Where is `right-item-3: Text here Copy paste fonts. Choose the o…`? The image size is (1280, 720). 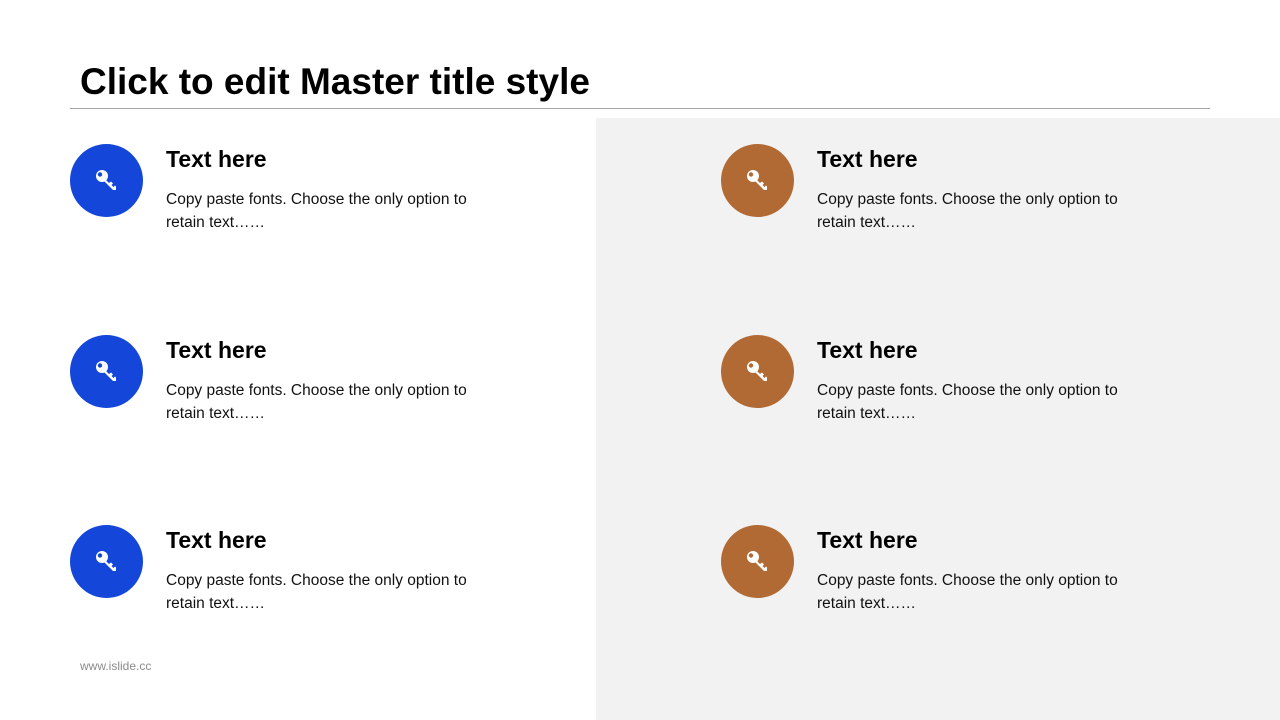
right-item-3: Text here Copy paste fonts. Choose the o… is located at coordinates (961, 580).